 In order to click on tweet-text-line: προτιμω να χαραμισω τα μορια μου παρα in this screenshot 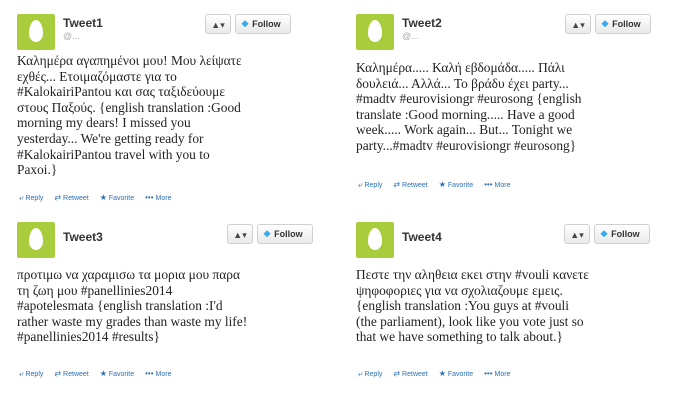, I will do `click(128, 274)`.